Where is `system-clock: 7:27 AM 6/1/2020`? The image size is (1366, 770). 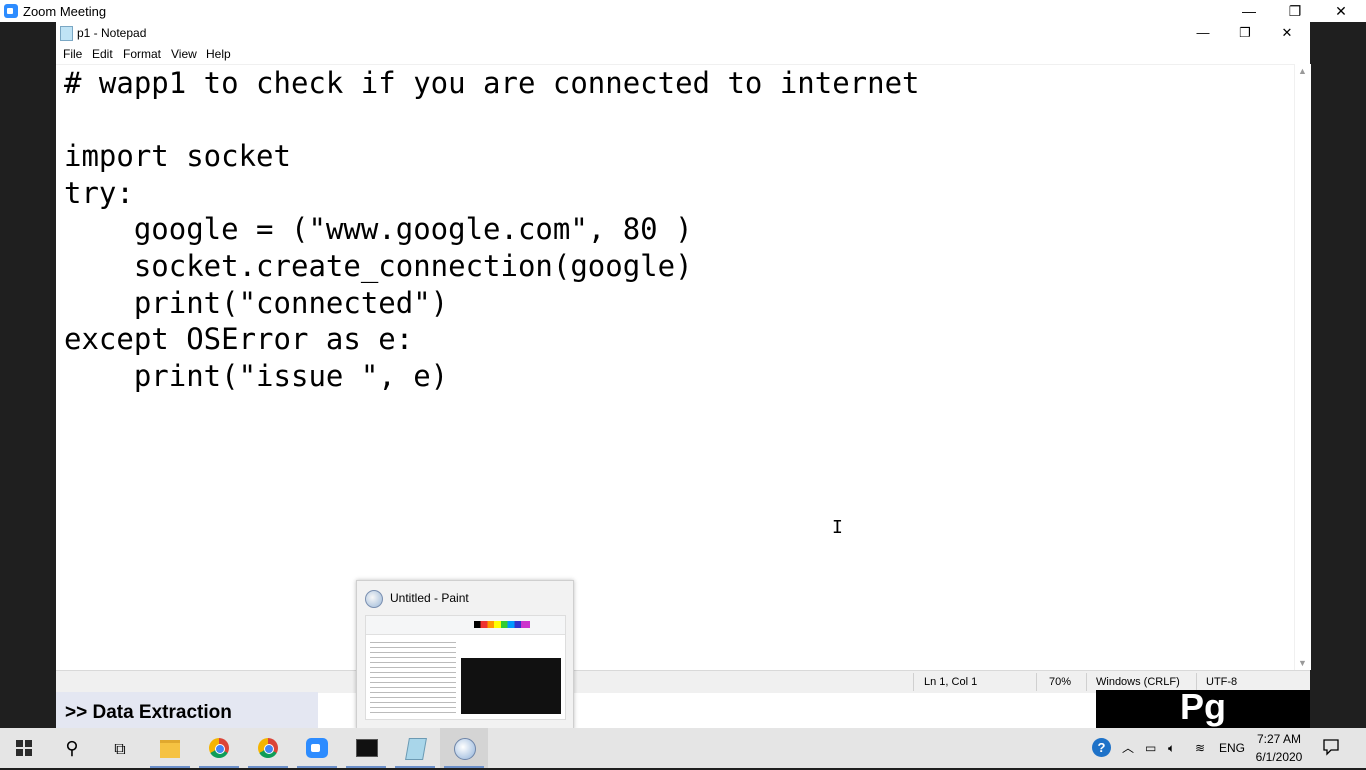
system-clock: 7:27 AM 6/1/2020 is located at coordinates (1279, 748).